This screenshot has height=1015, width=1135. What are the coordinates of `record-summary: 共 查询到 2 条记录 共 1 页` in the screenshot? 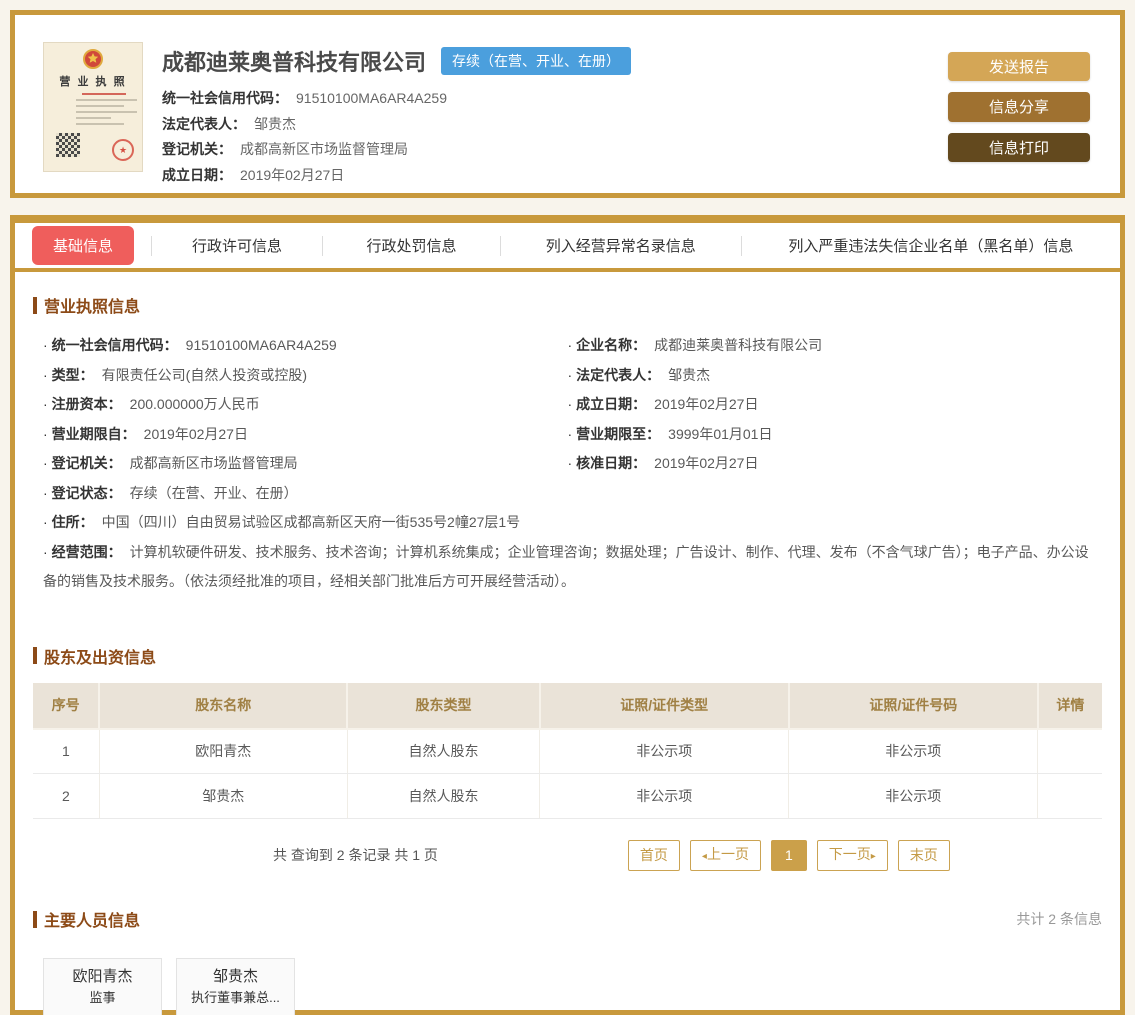 It's located at (355, 855).